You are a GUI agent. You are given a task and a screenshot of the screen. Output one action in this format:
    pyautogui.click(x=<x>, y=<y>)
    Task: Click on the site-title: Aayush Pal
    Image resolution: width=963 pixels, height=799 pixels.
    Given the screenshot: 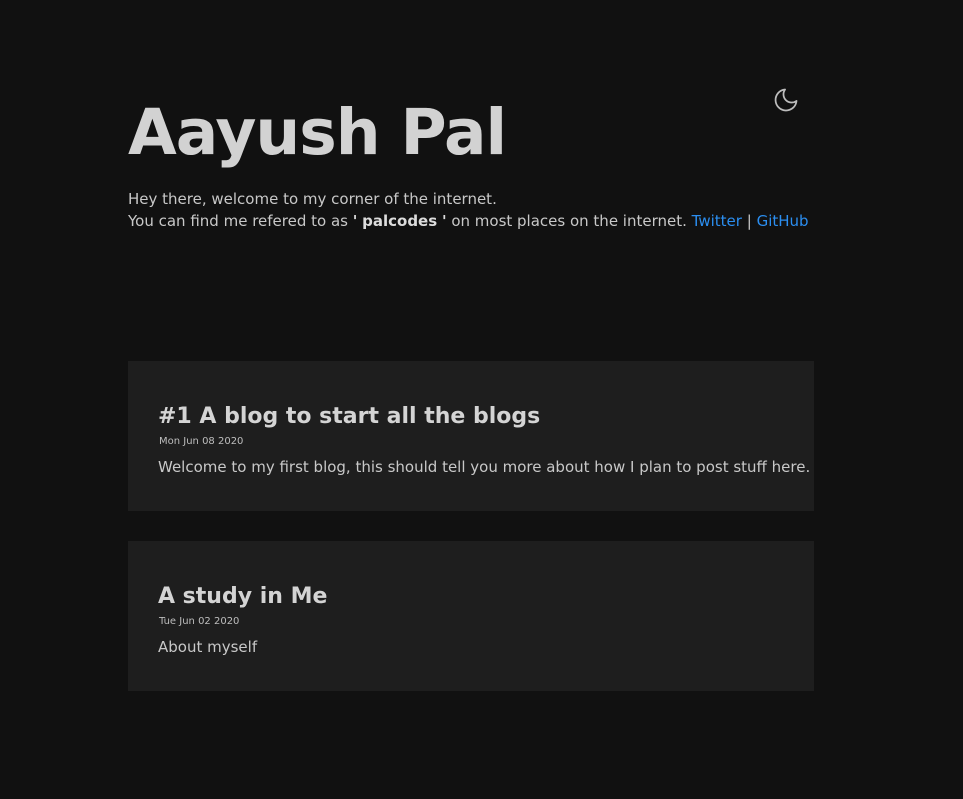 What is the action you would take?
    pyautogui.click(x=317, y=132)
    